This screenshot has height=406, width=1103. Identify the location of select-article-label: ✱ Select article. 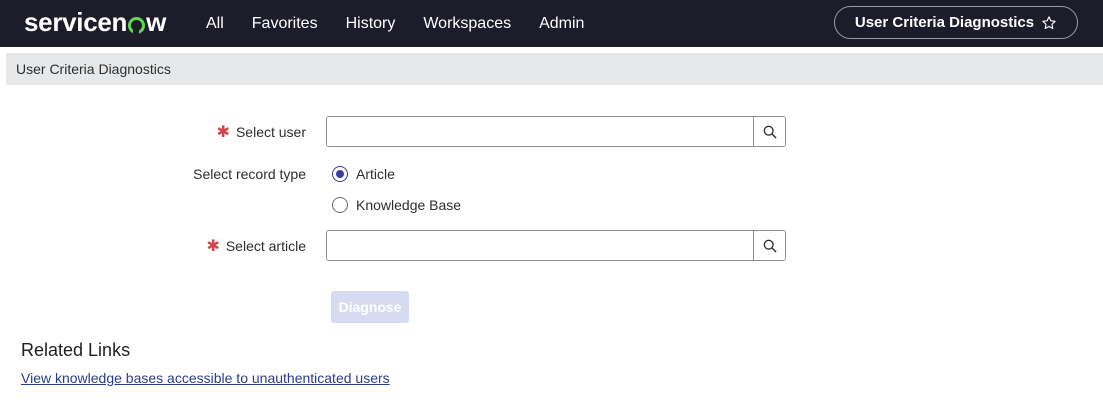
(238, 246).